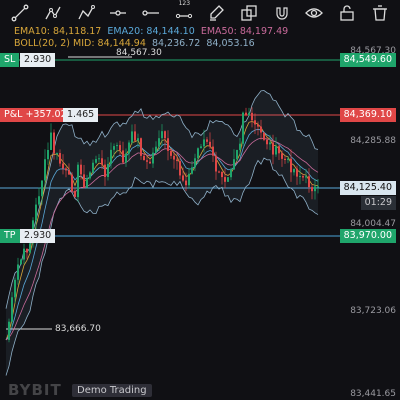  What do you see at coordinates (200, 13) in the screenshot?
I see `drawing-toolbar: 123` at bounding box center [200, 13].